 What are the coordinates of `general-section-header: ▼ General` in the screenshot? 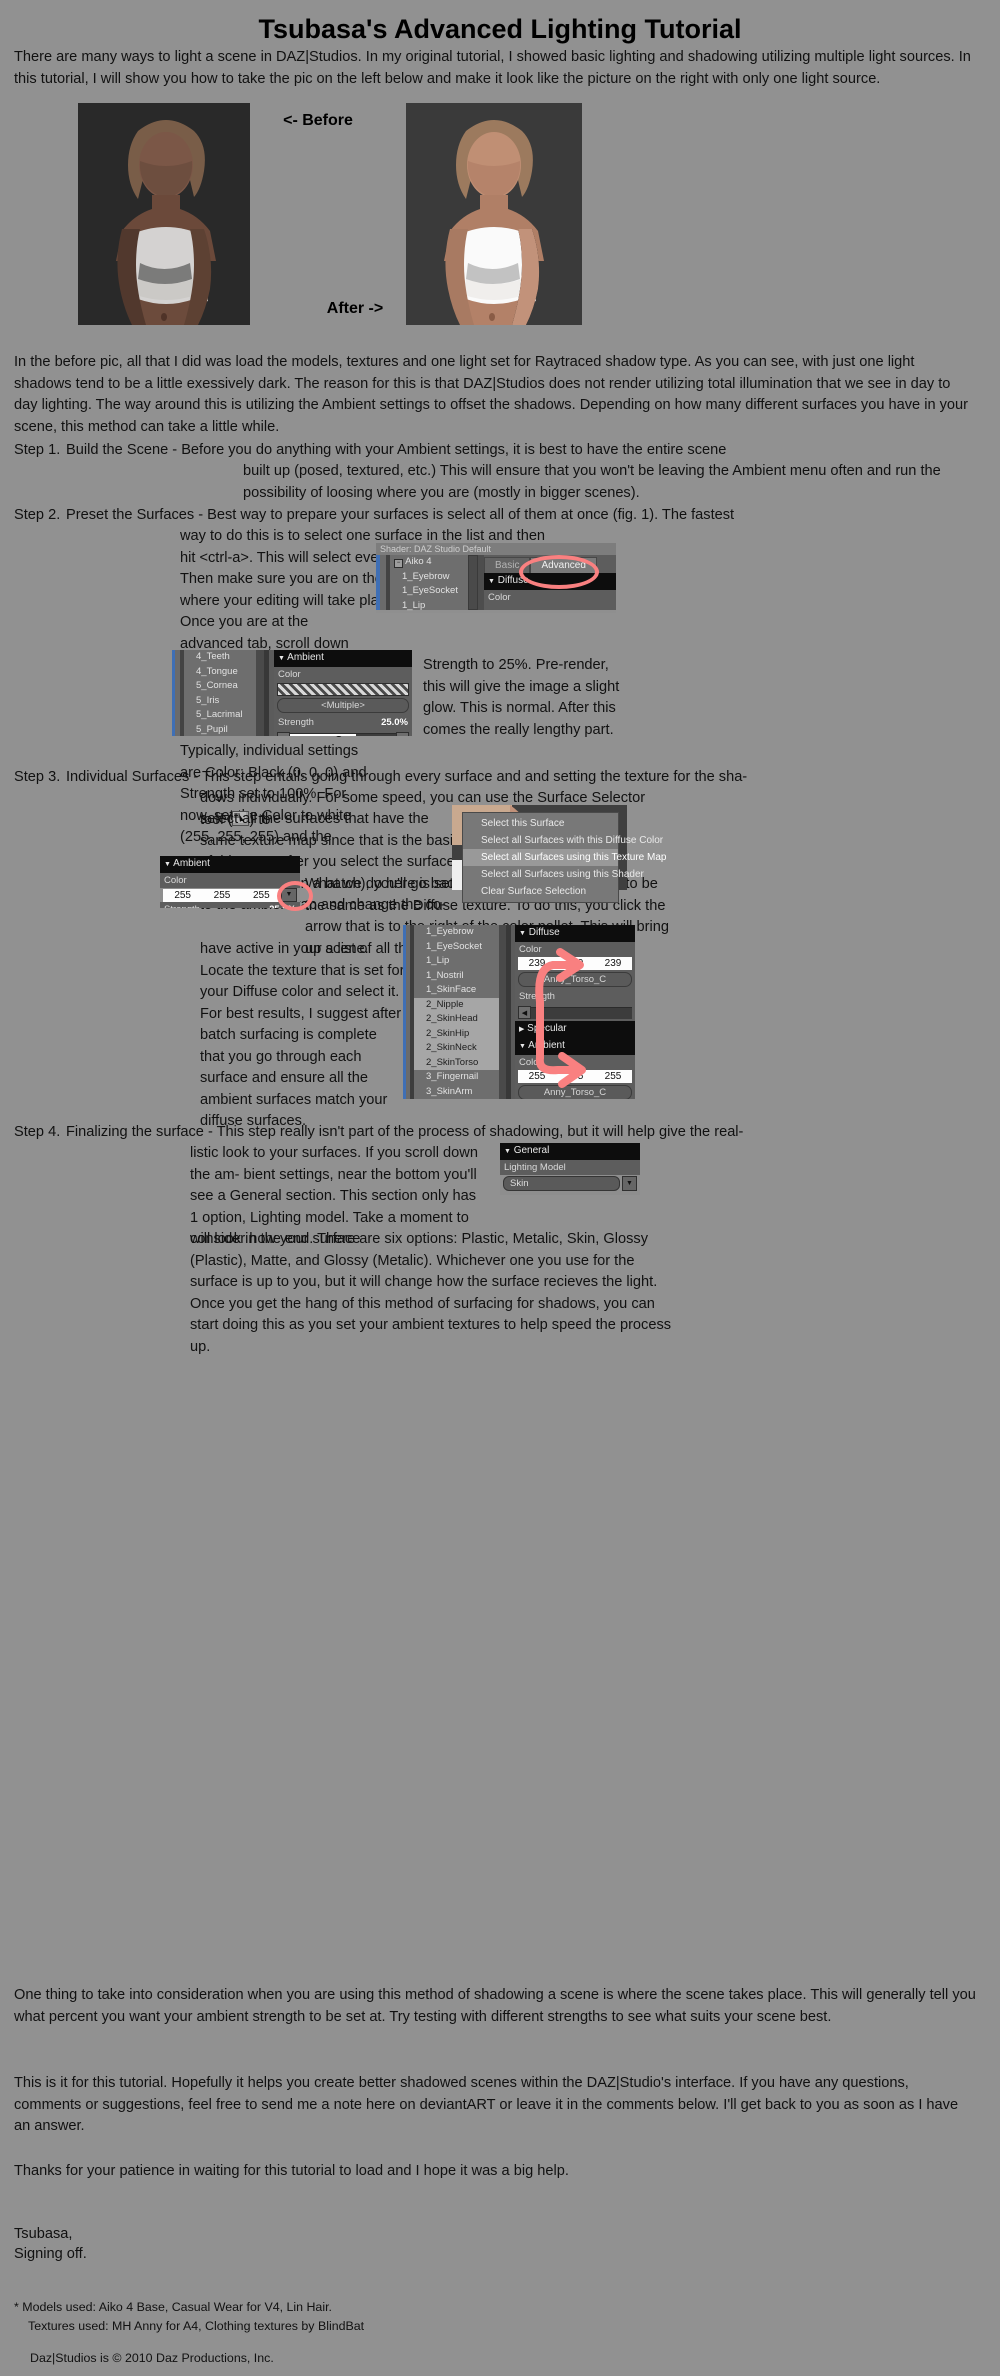 It's located at (570, 1151).